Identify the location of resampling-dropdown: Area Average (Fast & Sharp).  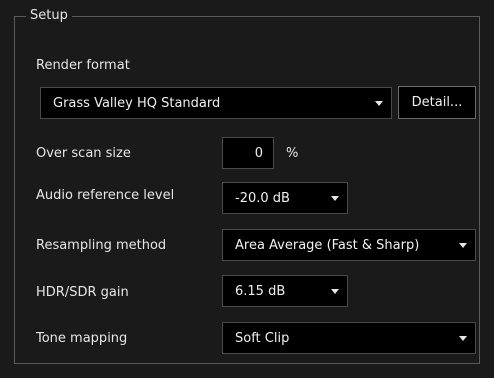
(349, 245).